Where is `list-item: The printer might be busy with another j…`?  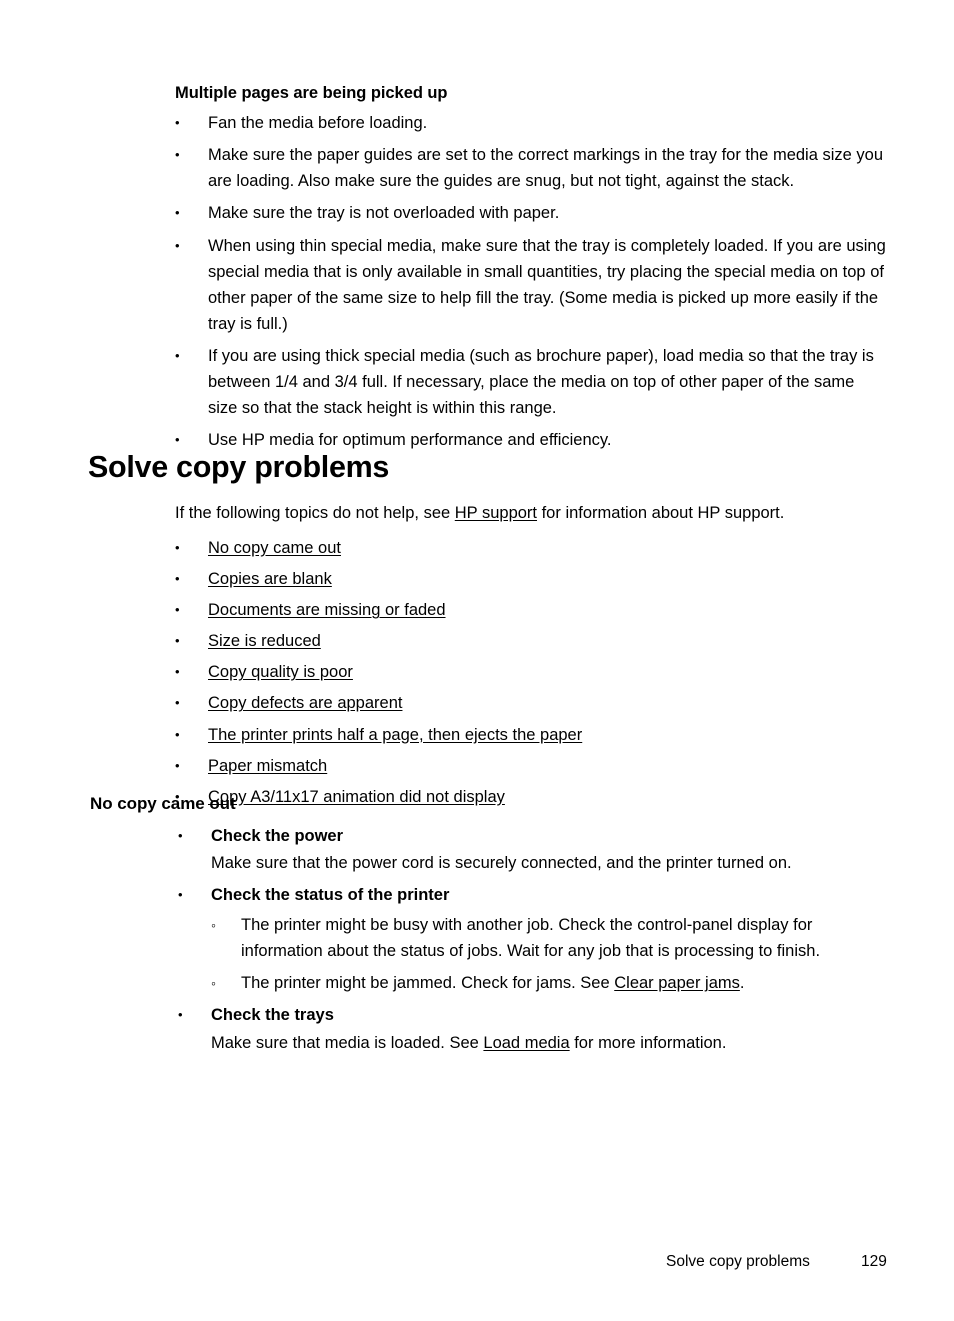
list-item: The printer might be busy with another j… is located at coordinates (550, 938).